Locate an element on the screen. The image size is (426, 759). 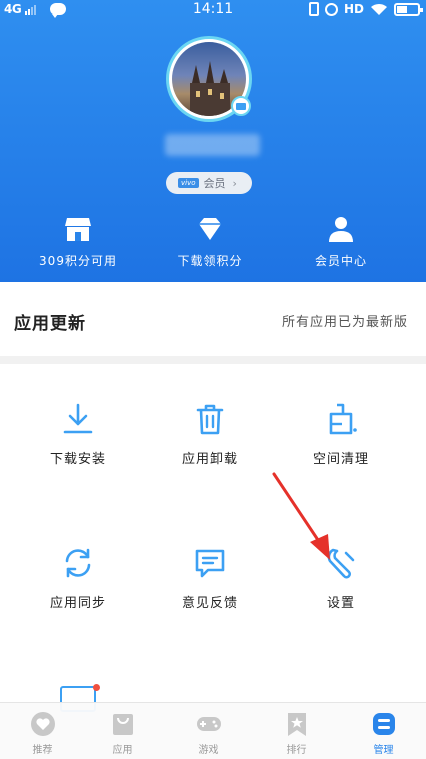
tile-feedback: 意见反馈 is located at coordinates (210, 578).